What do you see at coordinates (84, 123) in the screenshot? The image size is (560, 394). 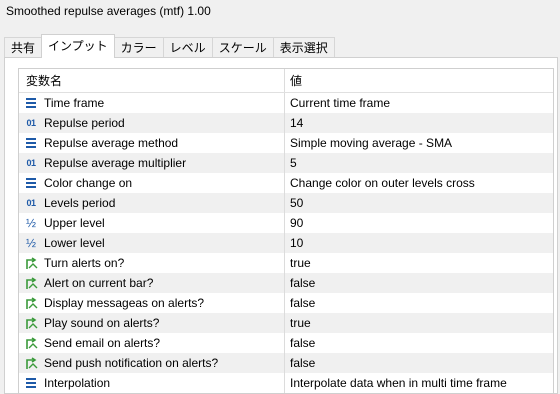 I see `parameter-name: Repulse period` at bounding box center [84, 123].